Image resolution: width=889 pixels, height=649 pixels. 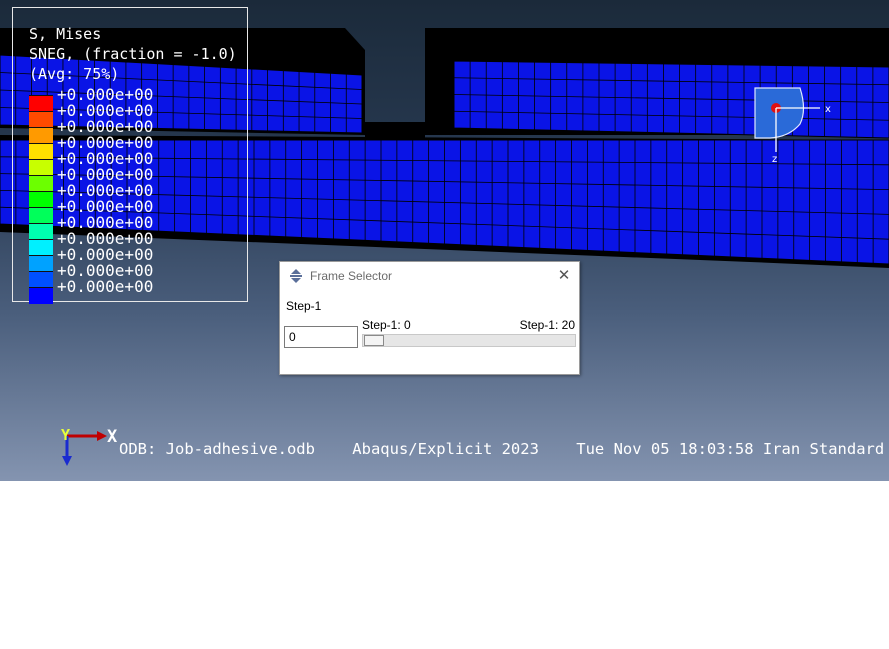 I want to click on dialog-titlebar: Frame Selector ✕, so click(x=429, y=276).